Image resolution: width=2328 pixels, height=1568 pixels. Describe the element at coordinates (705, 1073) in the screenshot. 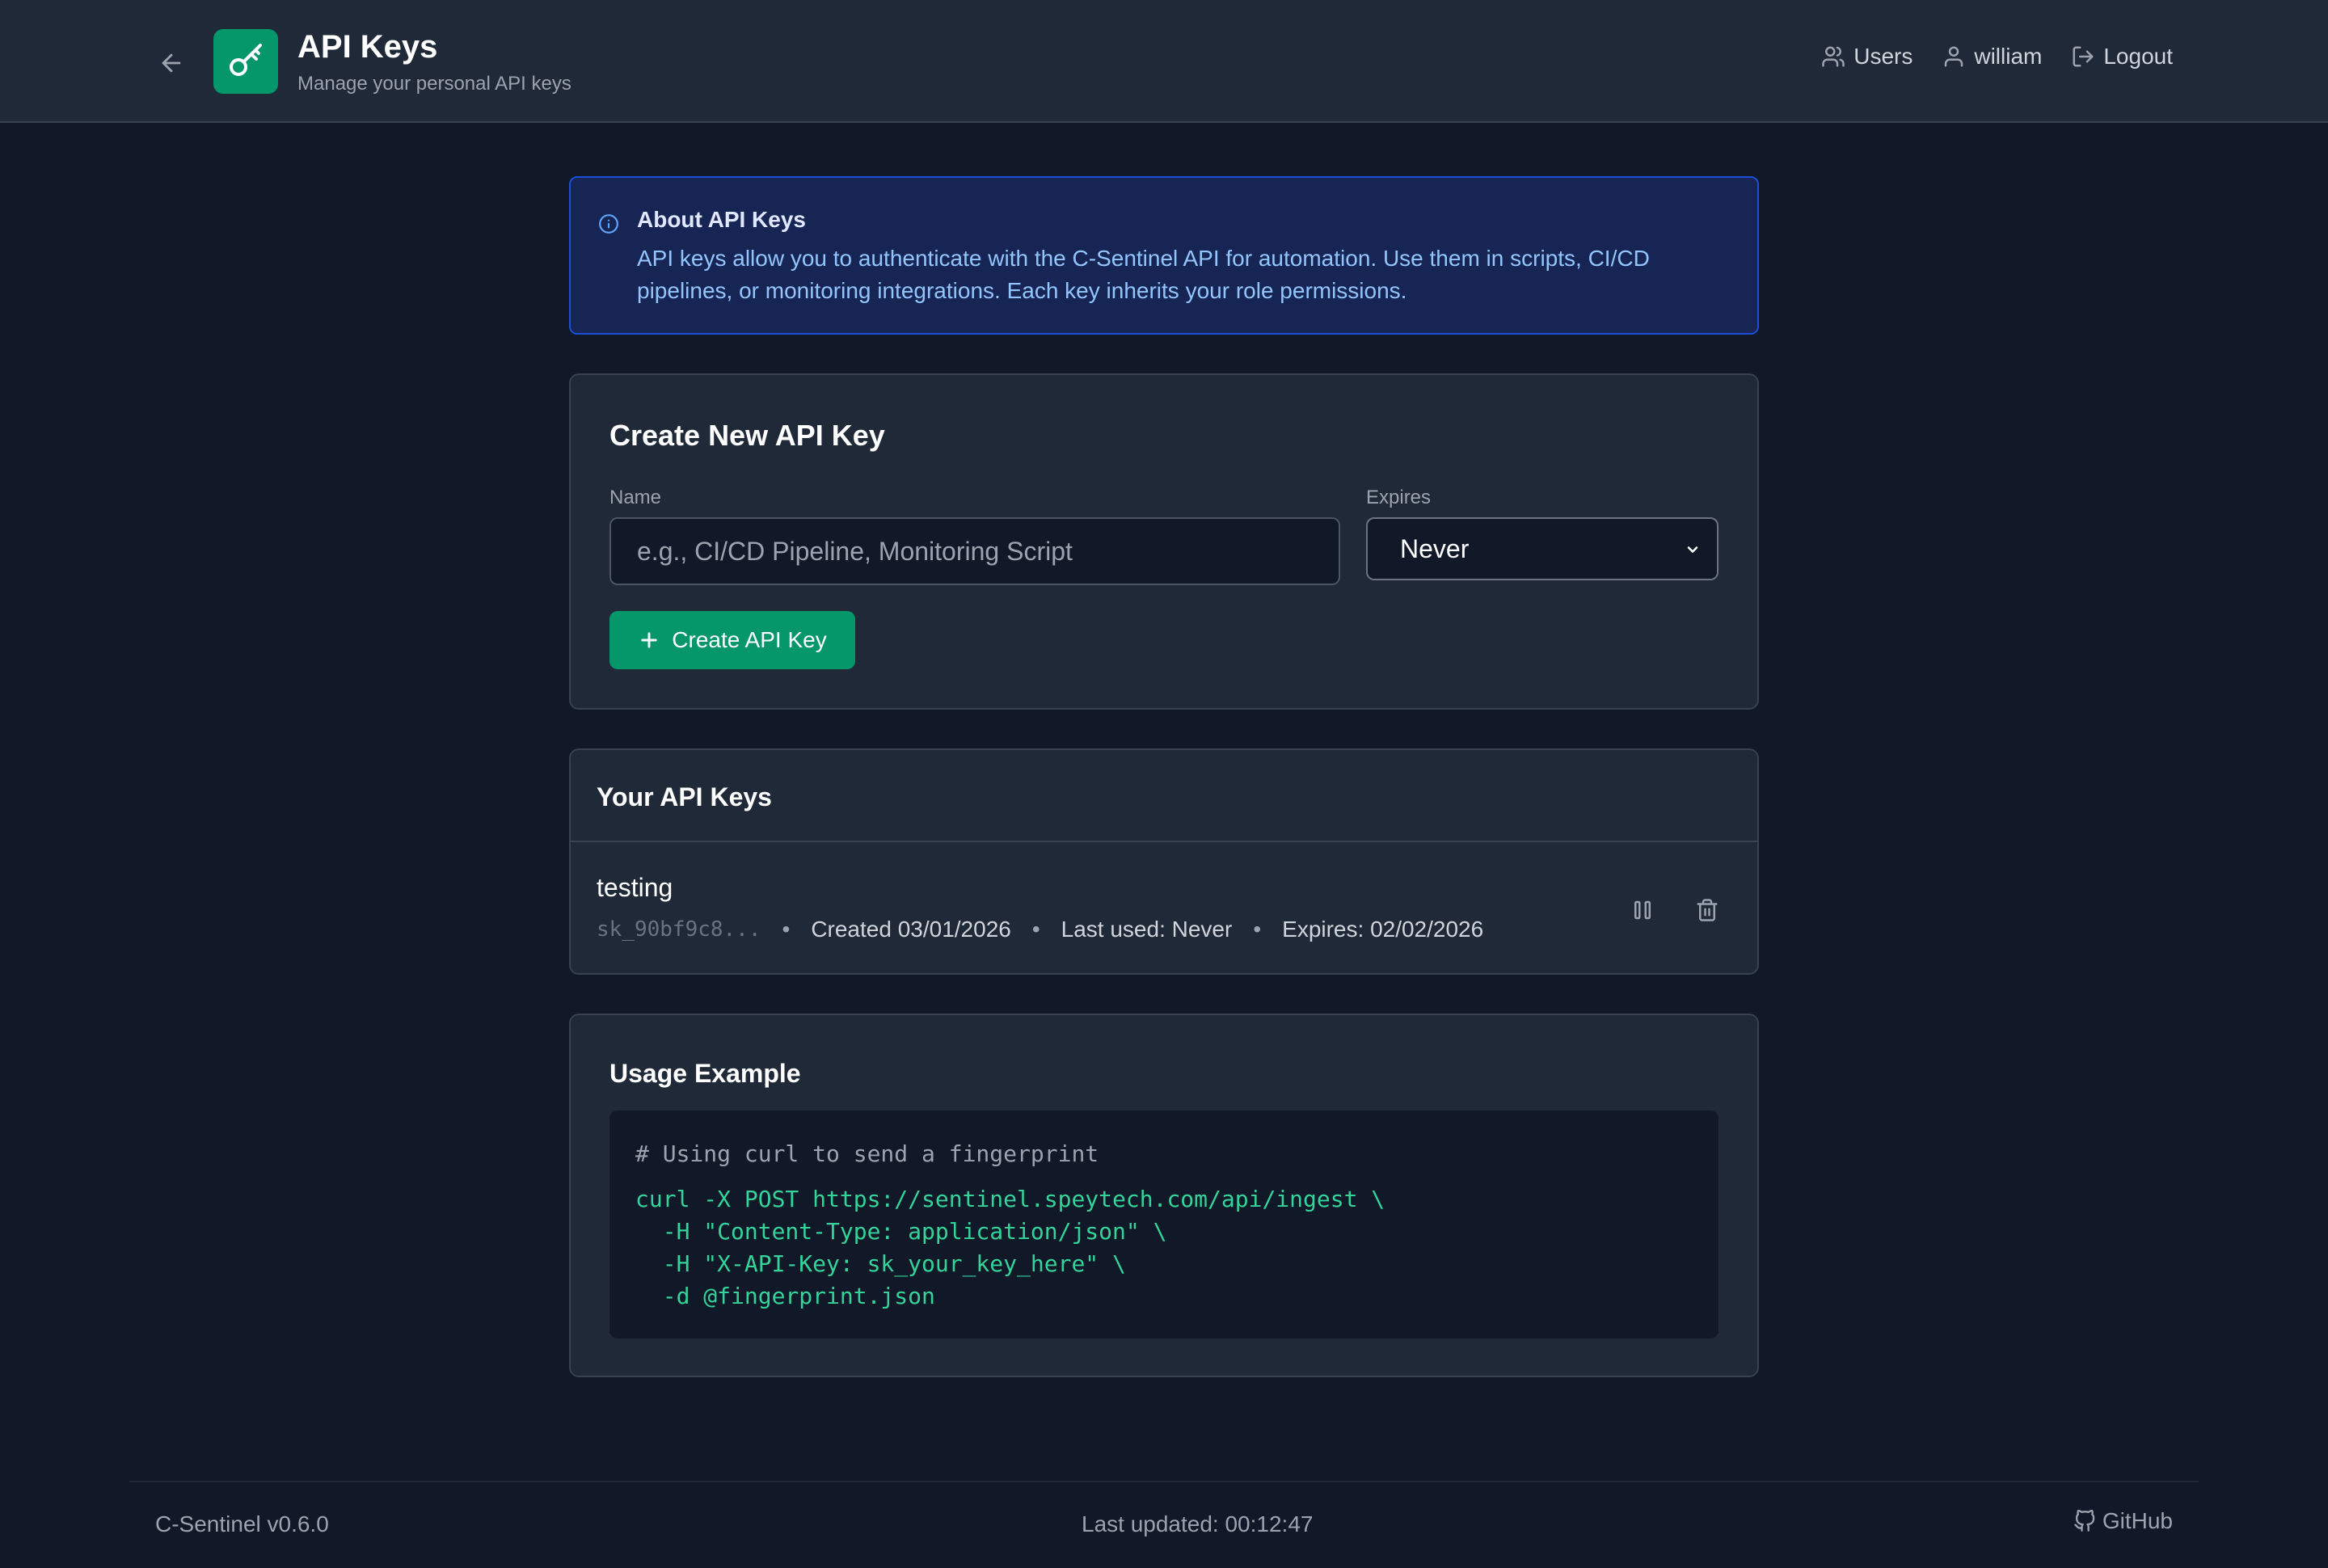

I see `usage-card-title: Usage Example` at that location.